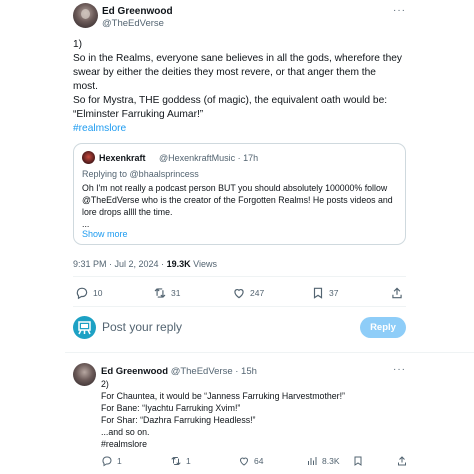 Image resolution: width=474 pixels, height=474 pixels. Describe the element at coordinates (85, 15) in the screenshot. I see `author-avatar` at that location.